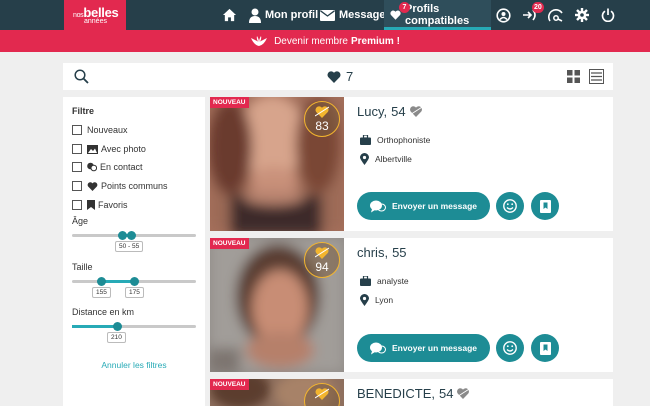  What do you see at coordinates (121, 167) in the screenshot?
I see `filter-contact-label: En contact` at bounding box center [121, 167].